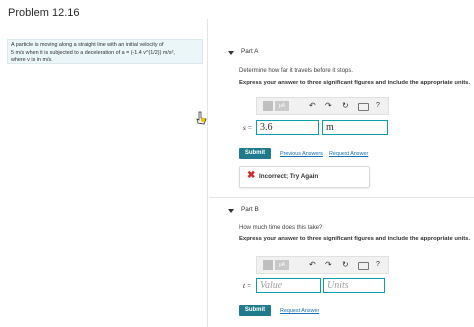 Image resolution: width=474 pixels, height=327 pixels. Describe the element at coordinates (248, 128) in the screenshot. I see `part-a-variable: s =` at that location.